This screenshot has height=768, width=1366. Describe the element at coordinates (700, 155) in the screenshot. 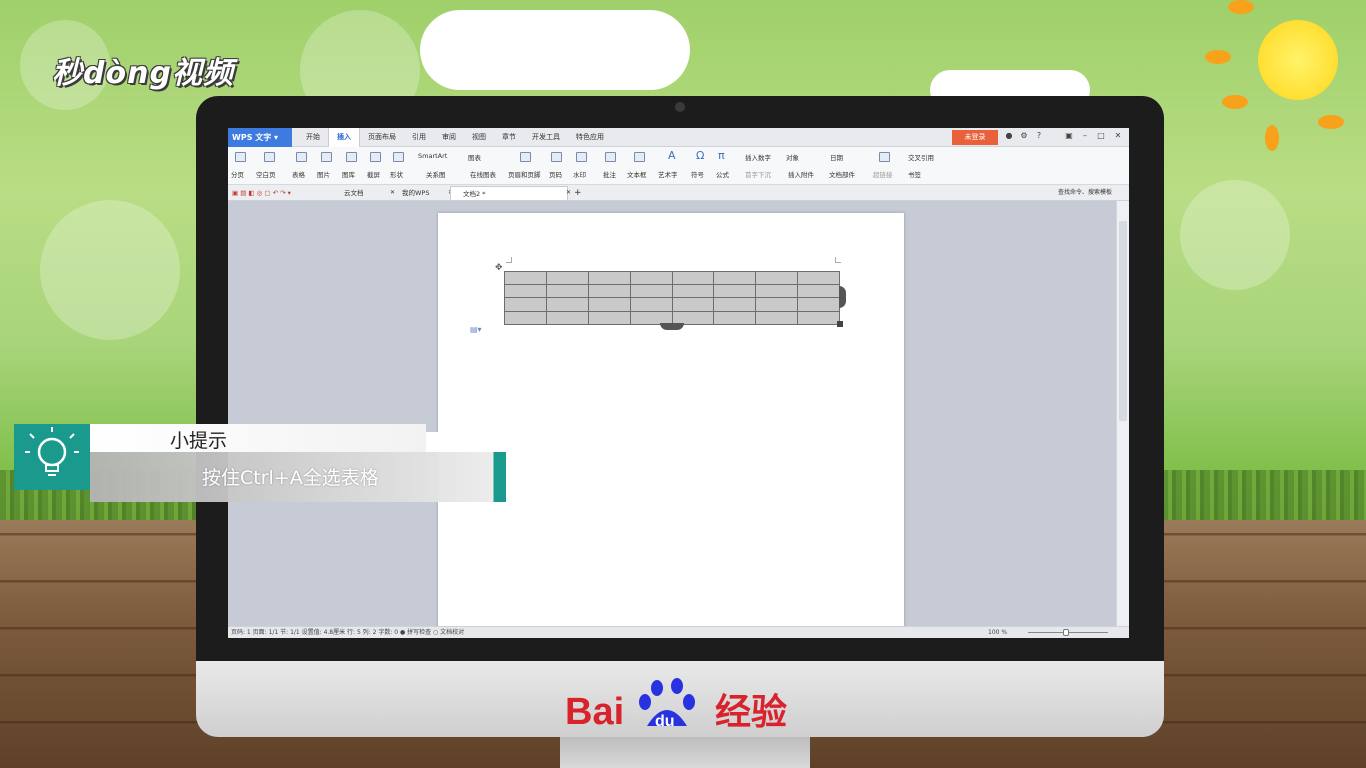

I see `omega-icon: Ω` at that location.